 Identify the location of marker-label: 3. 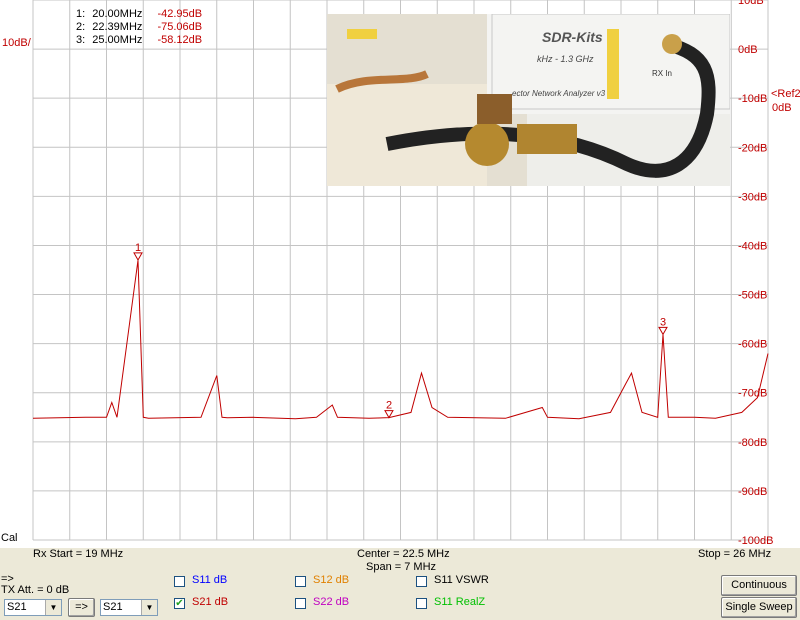
(663, 322).